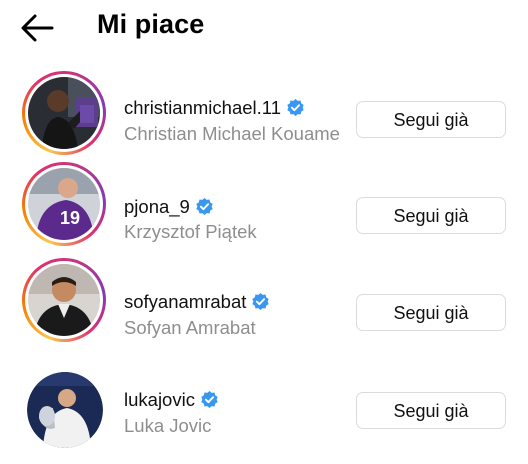 Image resolution: width=528 pixels, height=464 pixels. Describe the element at coordinates (232, 133) in the screenshot. I see `full-name: Christian Michael Kouame` at that location.